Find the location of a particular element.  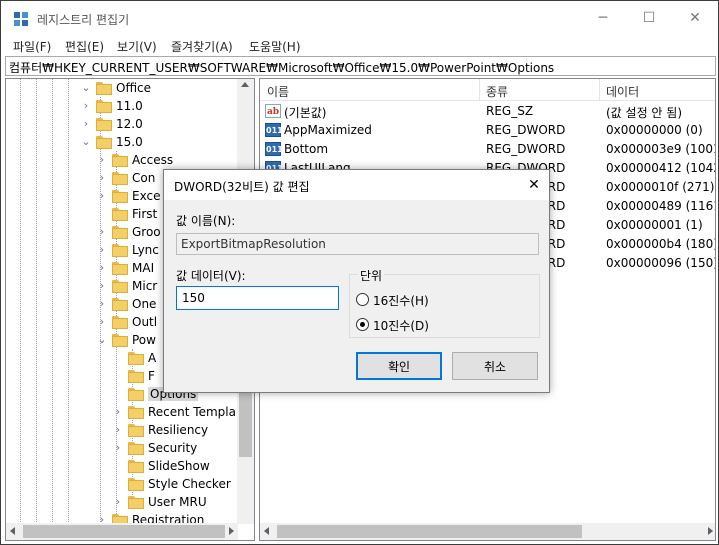

menu-help: 도움말(H) is located at coordinates (275, 46).